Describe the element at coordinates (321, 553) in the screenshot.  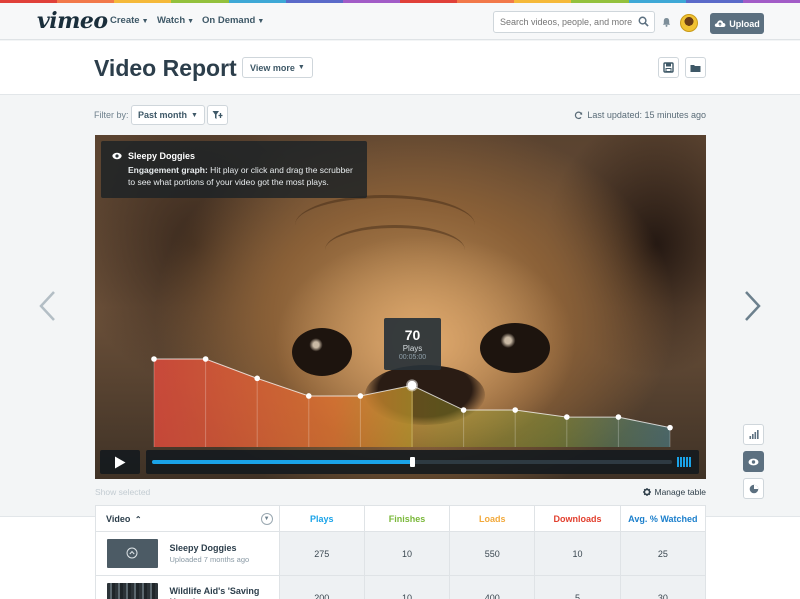
I see `plays-value: 275` at that location.